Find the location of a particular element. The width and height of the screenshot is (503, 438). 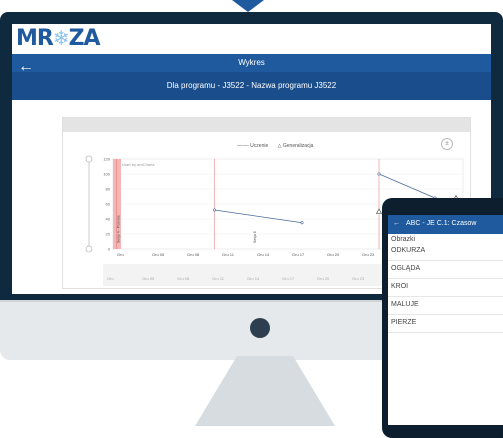

x-tick-label: Gru 23 is located at coordinates (368, 254).